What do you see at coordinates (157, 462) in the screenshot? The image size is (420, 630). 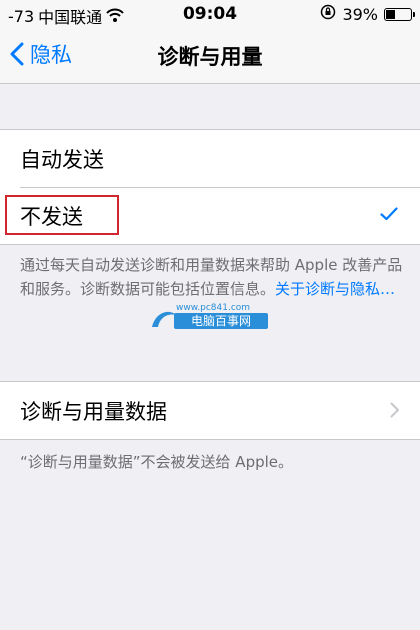 I see `data-footer: “诊断与用量数据”不会被发送给 Apple。` at bounding box center [157, 462].